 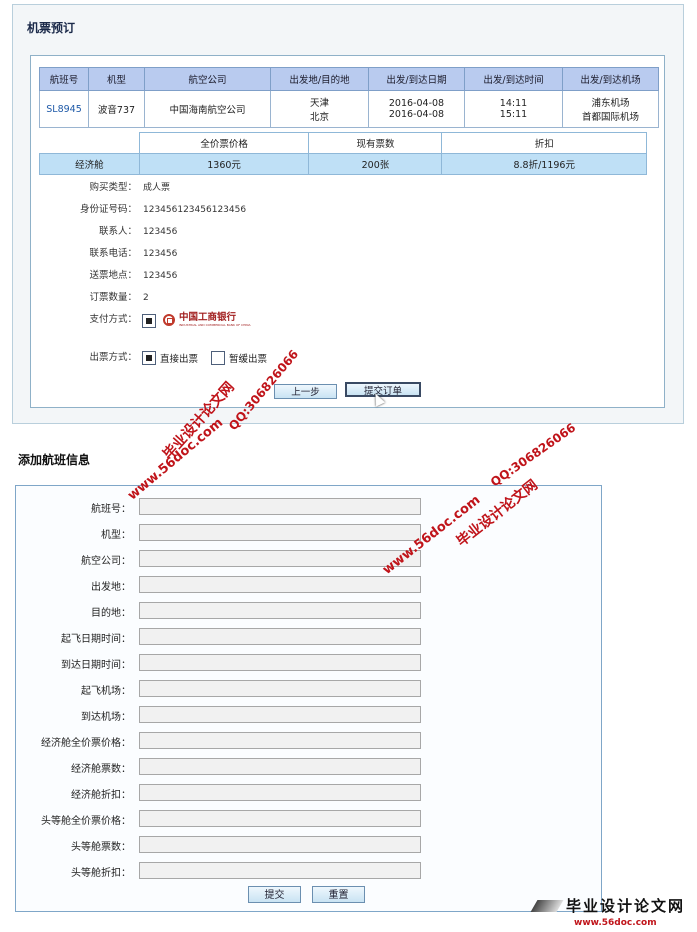 What do you see at coordinates (149, 358) in the screenshot?
I see `ticket-radio-direct` at bounding box center [149, 358].